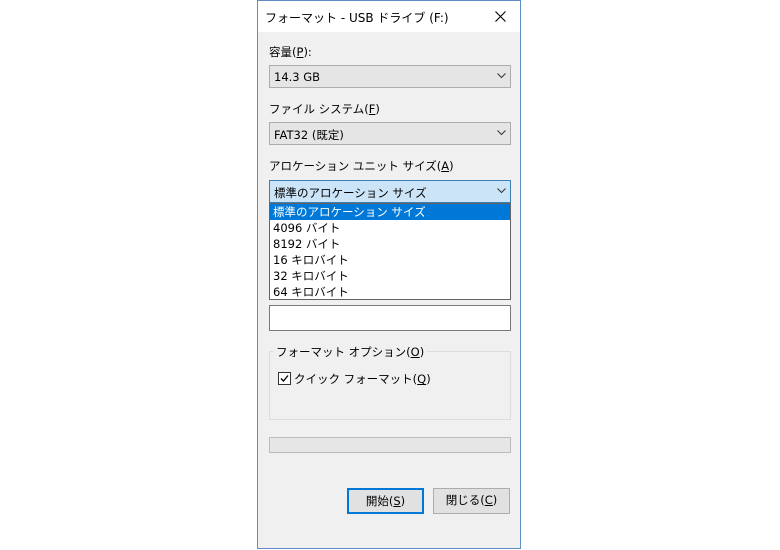 The width and height of the screenshot is (780, 550). Describe the element at coordinates (390, 133) in the screenshot. I see `filesystem-select: FAT32 (既定)` at that location.